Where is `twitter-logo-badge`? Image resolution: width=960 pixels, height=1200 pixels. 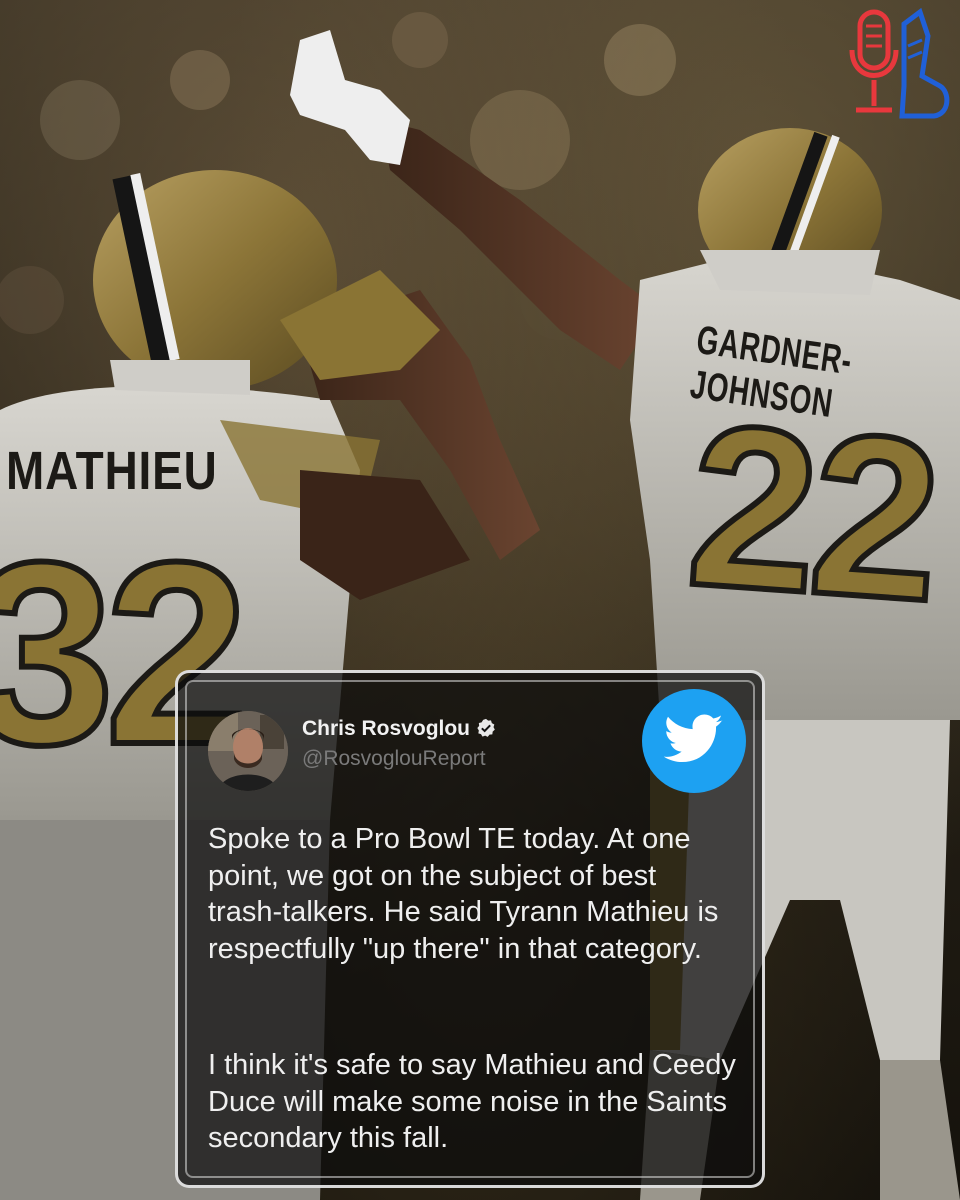 twitter-logo-badge is located at coordinates (694, 741).